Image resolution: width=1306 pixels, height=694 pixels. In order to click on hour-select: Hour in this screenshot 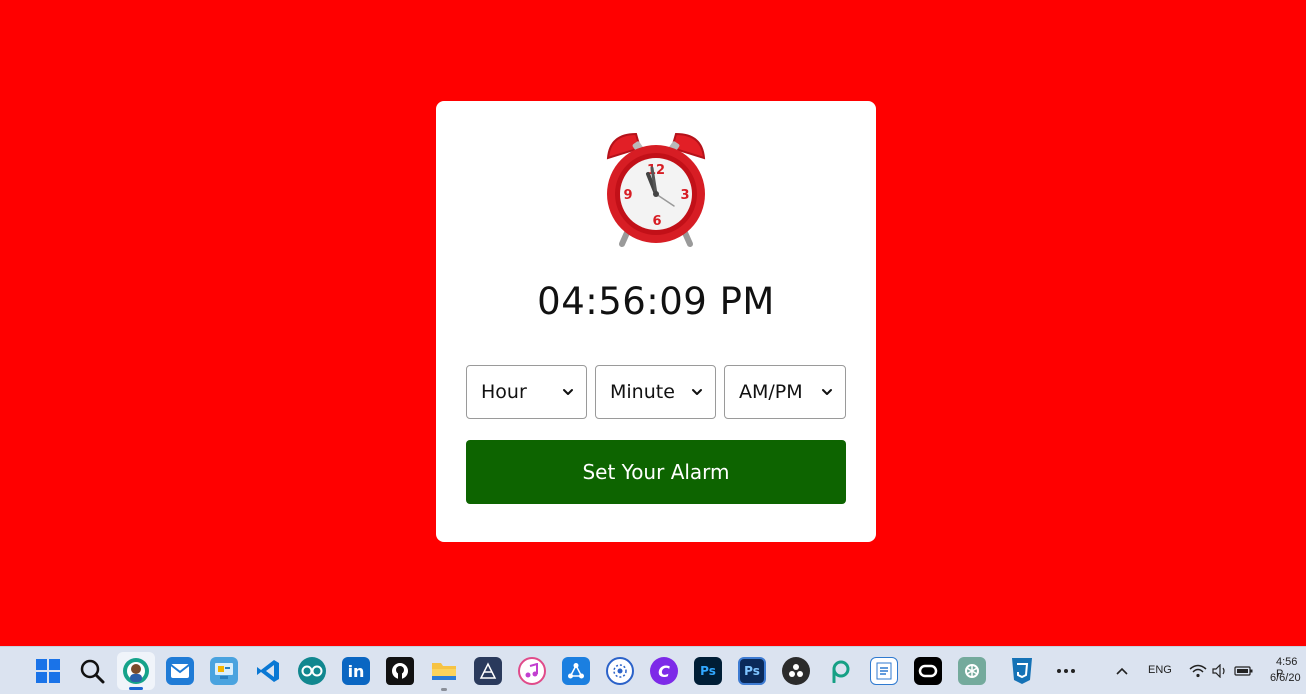, I will do `click(526, 392)`.